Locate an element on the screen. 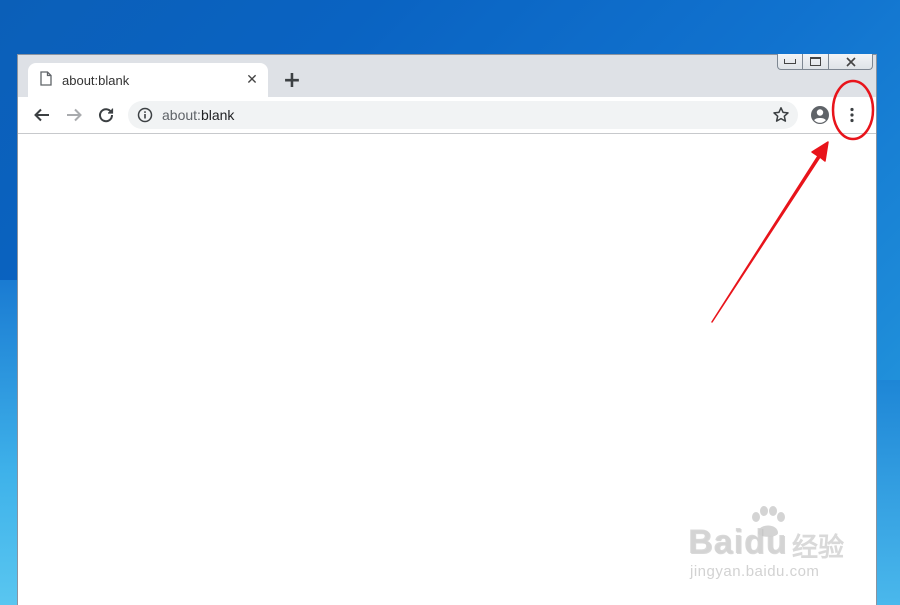  profile-icon is located at coordinates (820, 115).